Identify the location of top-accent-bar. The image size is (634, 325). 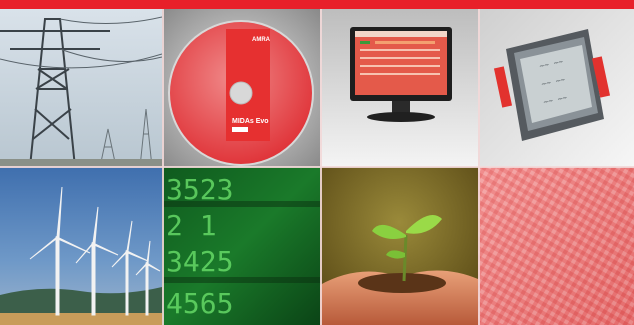
(317, 4).